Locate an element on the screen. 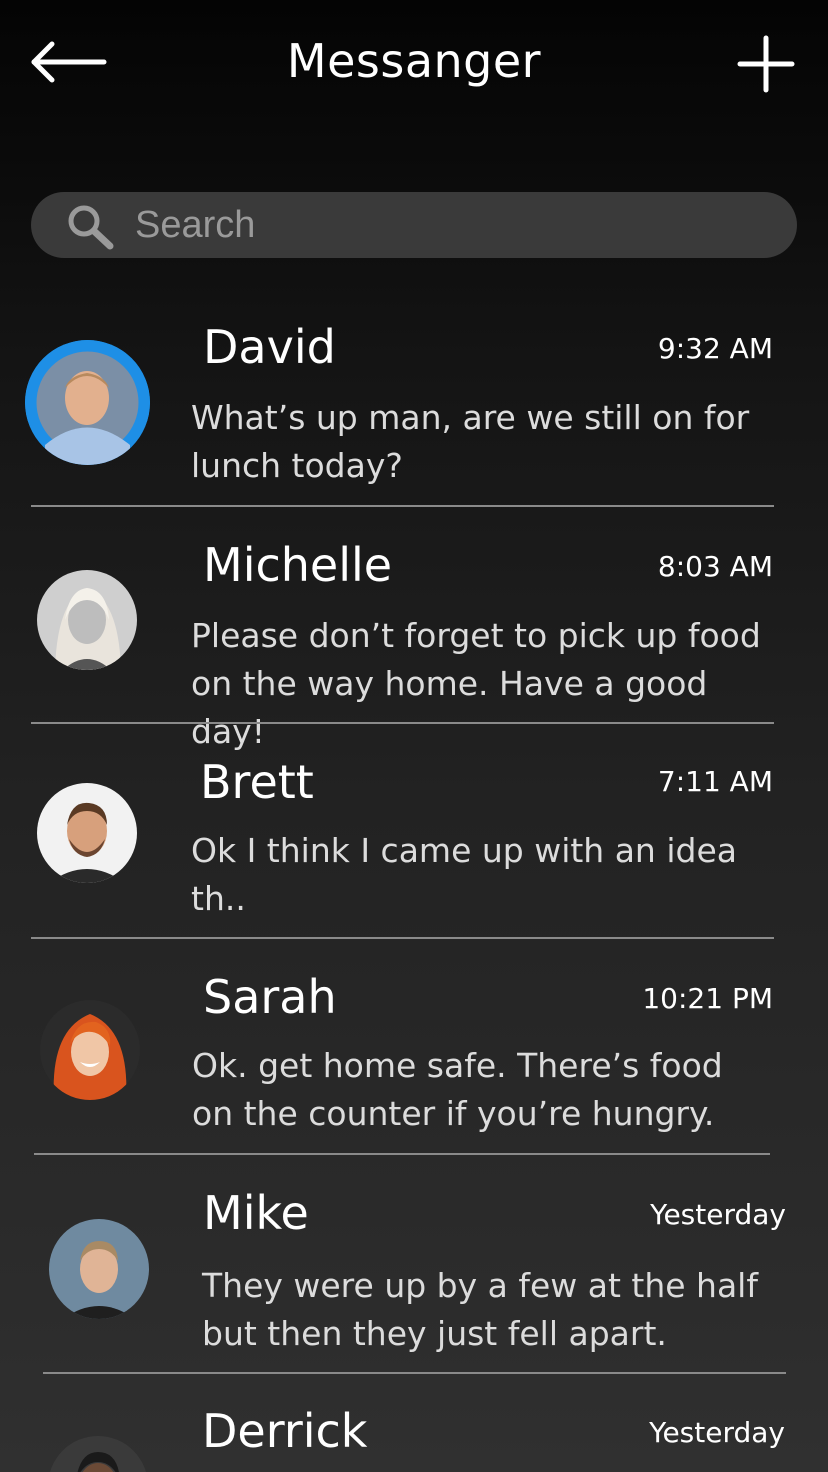  message-preview: Ok I think I came up with an idea th.. is located at coordinates (464, 874).